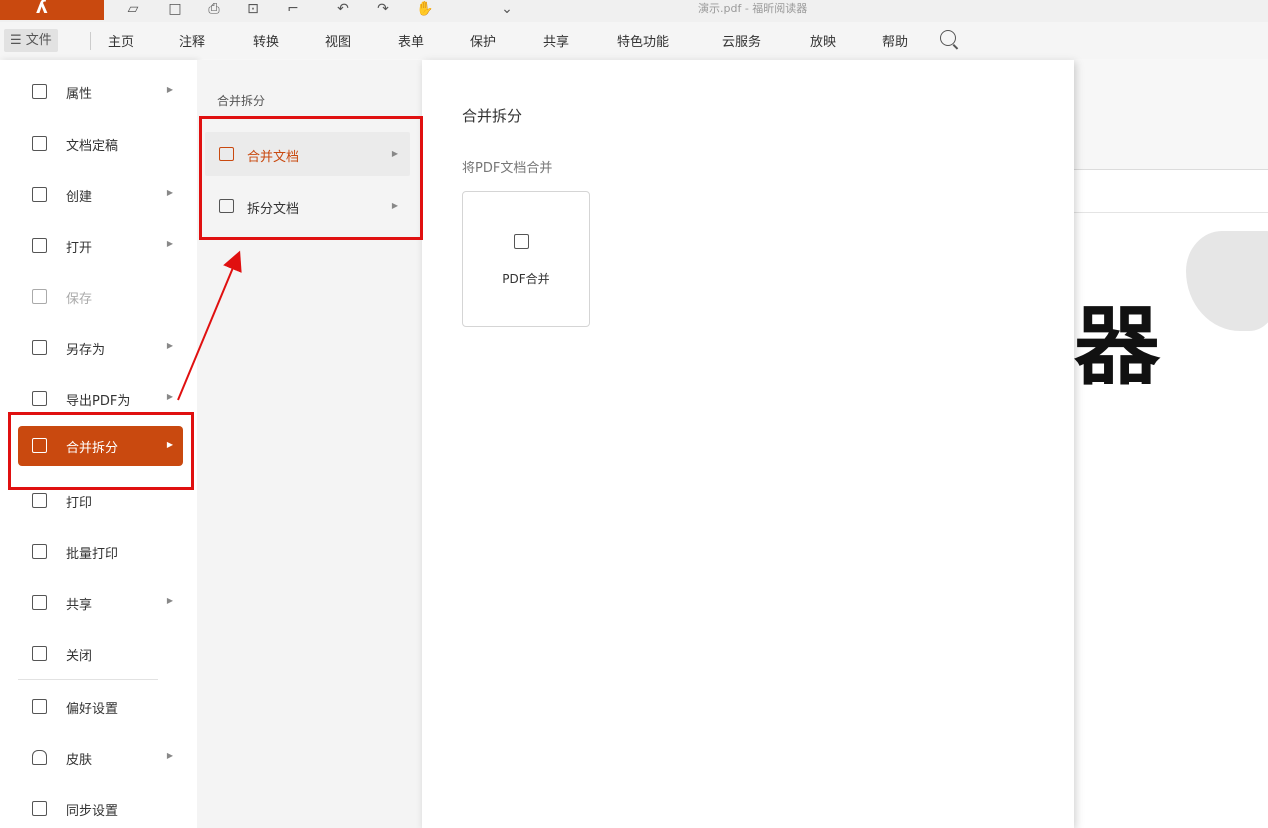 This screenshot has height=828, width=1268. I want to click on menu-share: 共享, so click(556, 40).